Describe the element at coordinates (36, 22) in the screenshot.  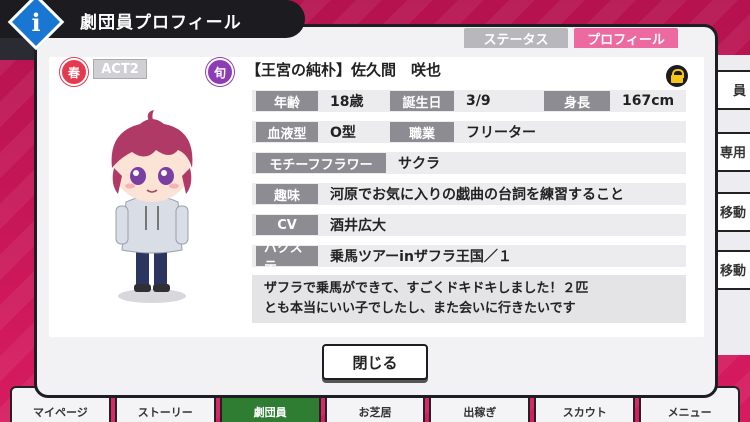
I see `info-icon-glyph: i` at that location.